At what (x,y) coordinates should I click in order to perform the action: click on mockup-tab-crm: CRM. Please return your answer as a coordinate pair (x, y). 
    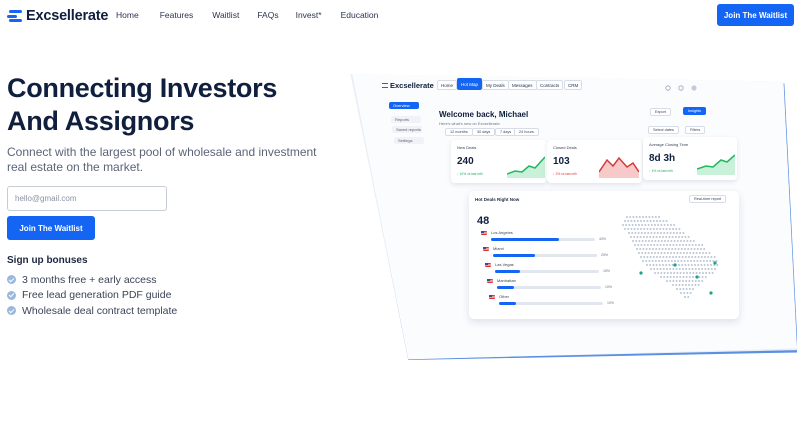
    Looking at the image, I should click on (573, 85).